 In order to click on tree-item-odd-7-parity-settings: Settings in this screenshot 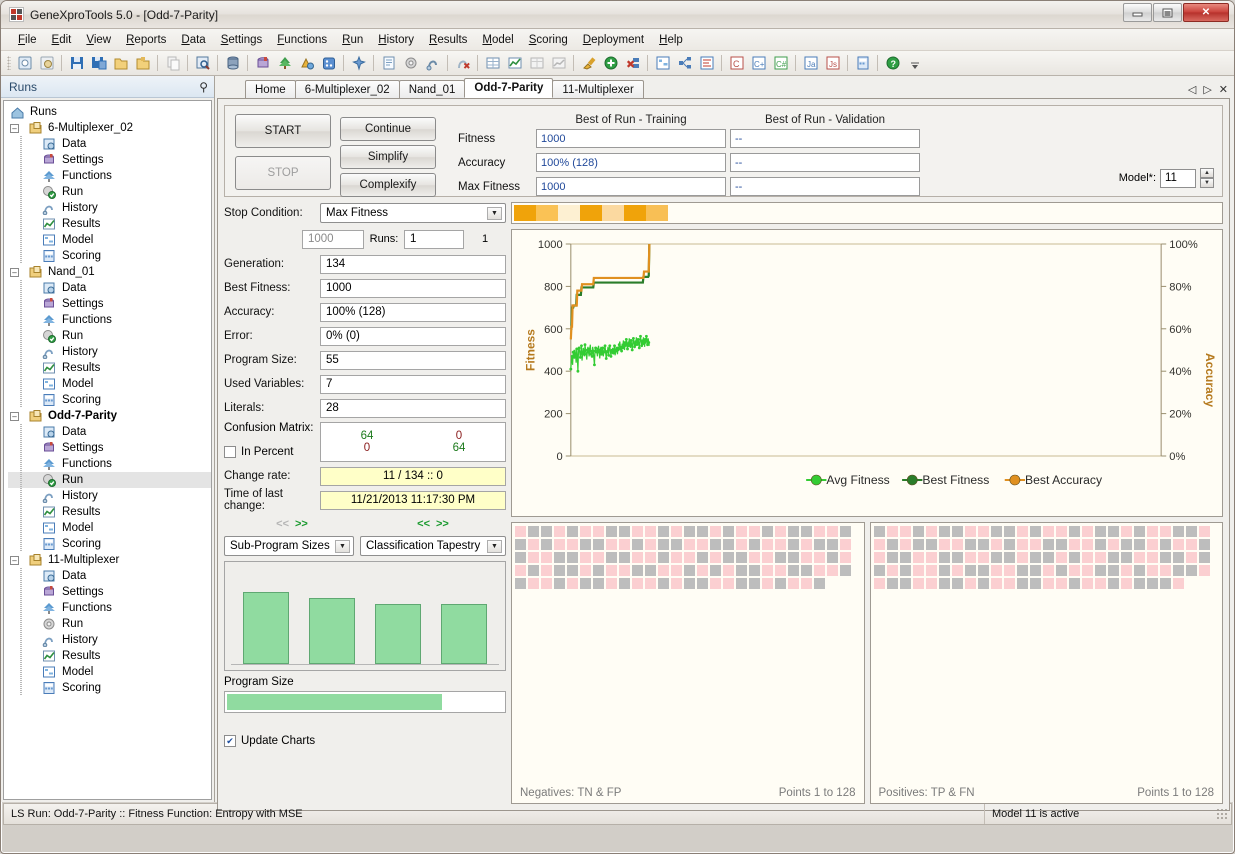, I will do `click(109, 448)`.